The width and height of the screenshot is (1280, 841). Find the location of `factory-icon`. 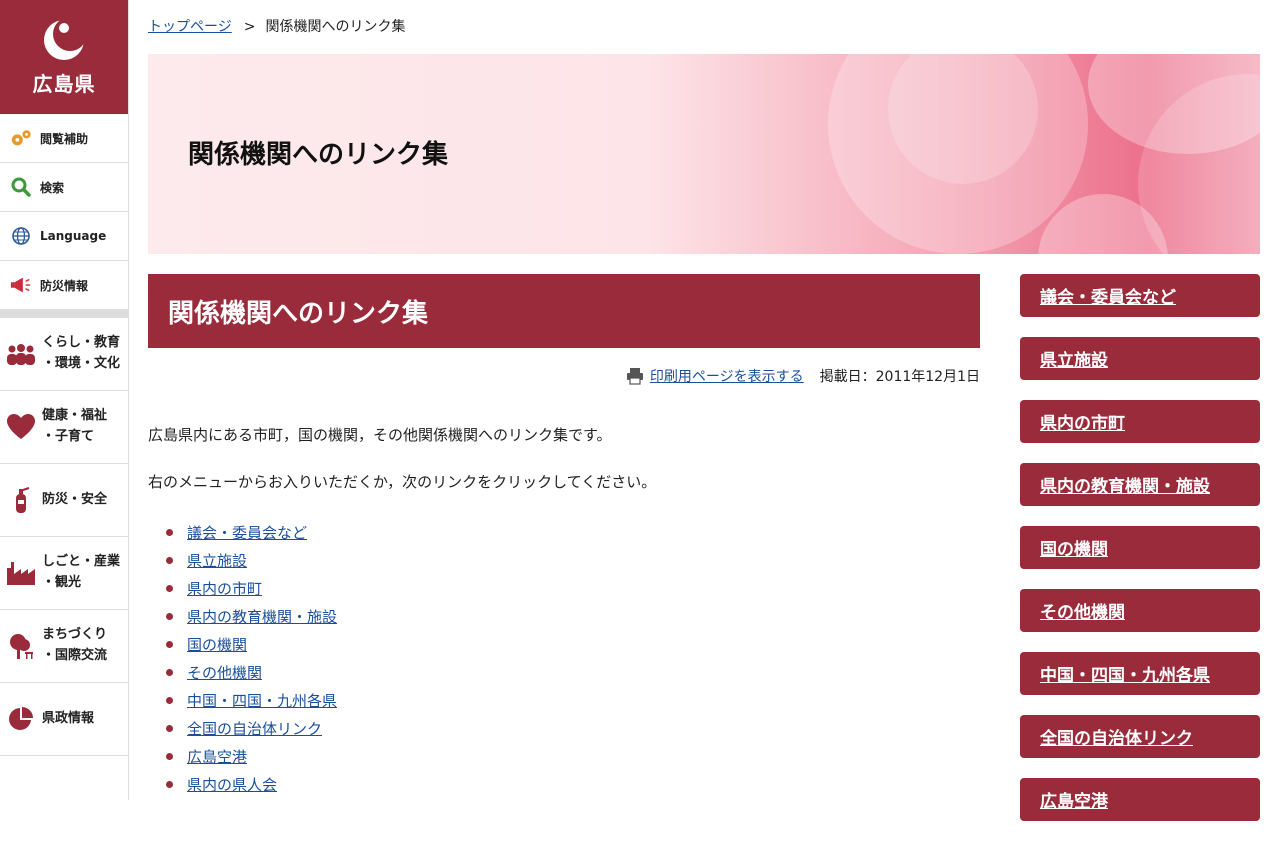

factory-icon is located at coordinates (21, 573).